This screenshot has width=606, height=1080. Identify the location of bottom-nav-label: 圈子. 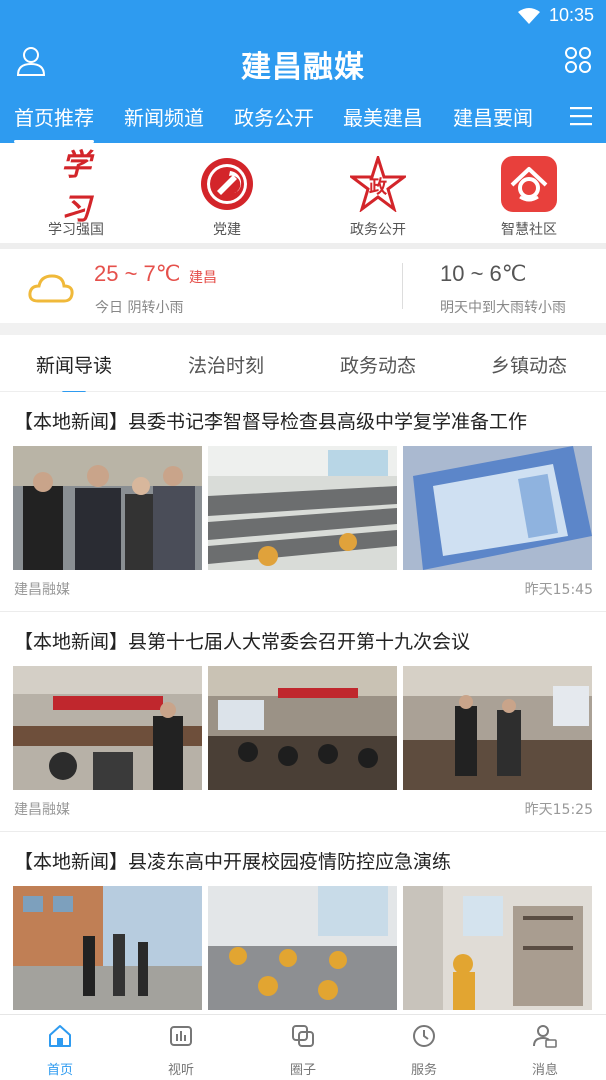
(302, 1070).